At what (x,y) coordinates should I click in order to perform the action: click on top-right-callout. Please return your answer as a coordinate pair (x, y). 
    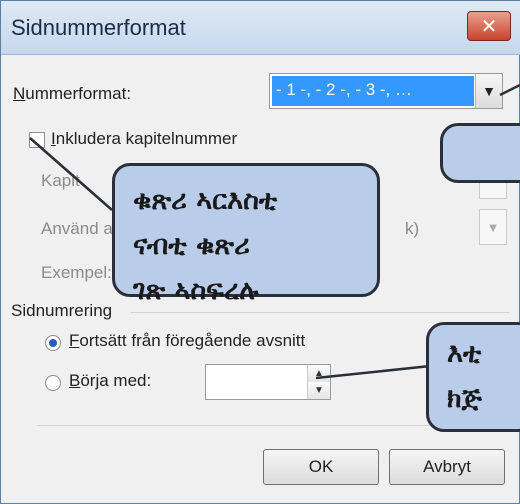
    Looking at the image, I should click on (480, 153).